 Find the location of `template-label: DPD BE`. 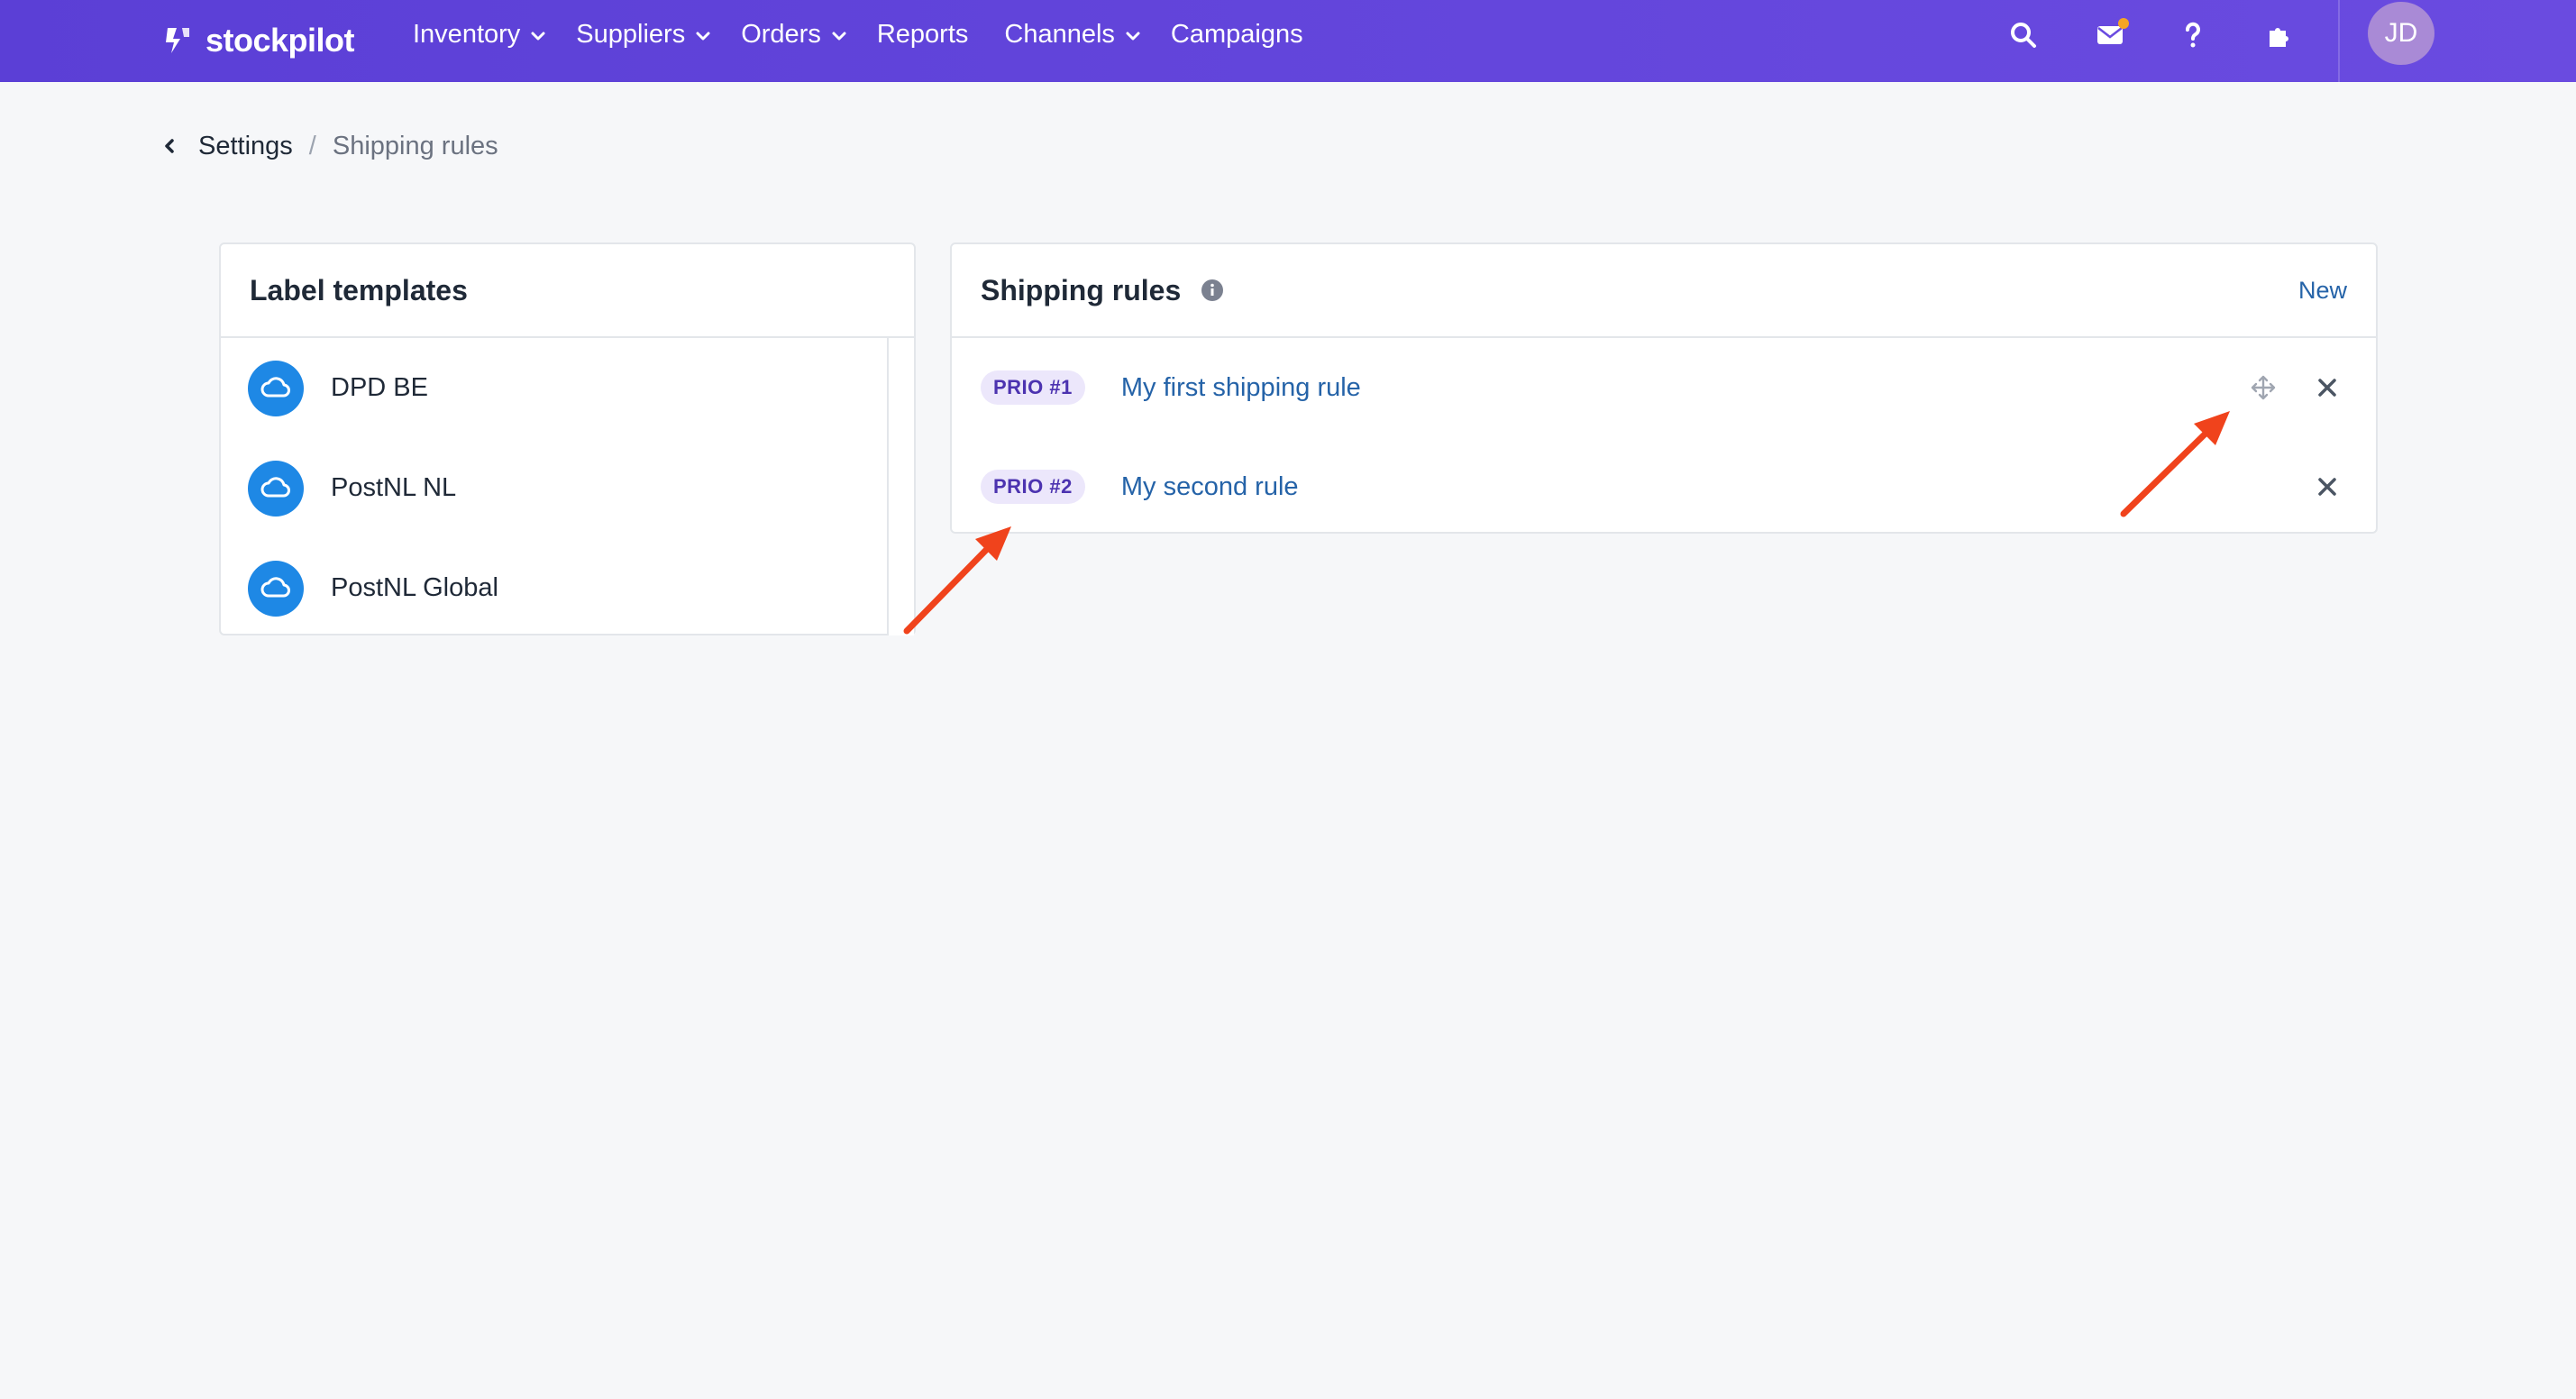

template-label: DPD BE is located at coordinates (379, 387).